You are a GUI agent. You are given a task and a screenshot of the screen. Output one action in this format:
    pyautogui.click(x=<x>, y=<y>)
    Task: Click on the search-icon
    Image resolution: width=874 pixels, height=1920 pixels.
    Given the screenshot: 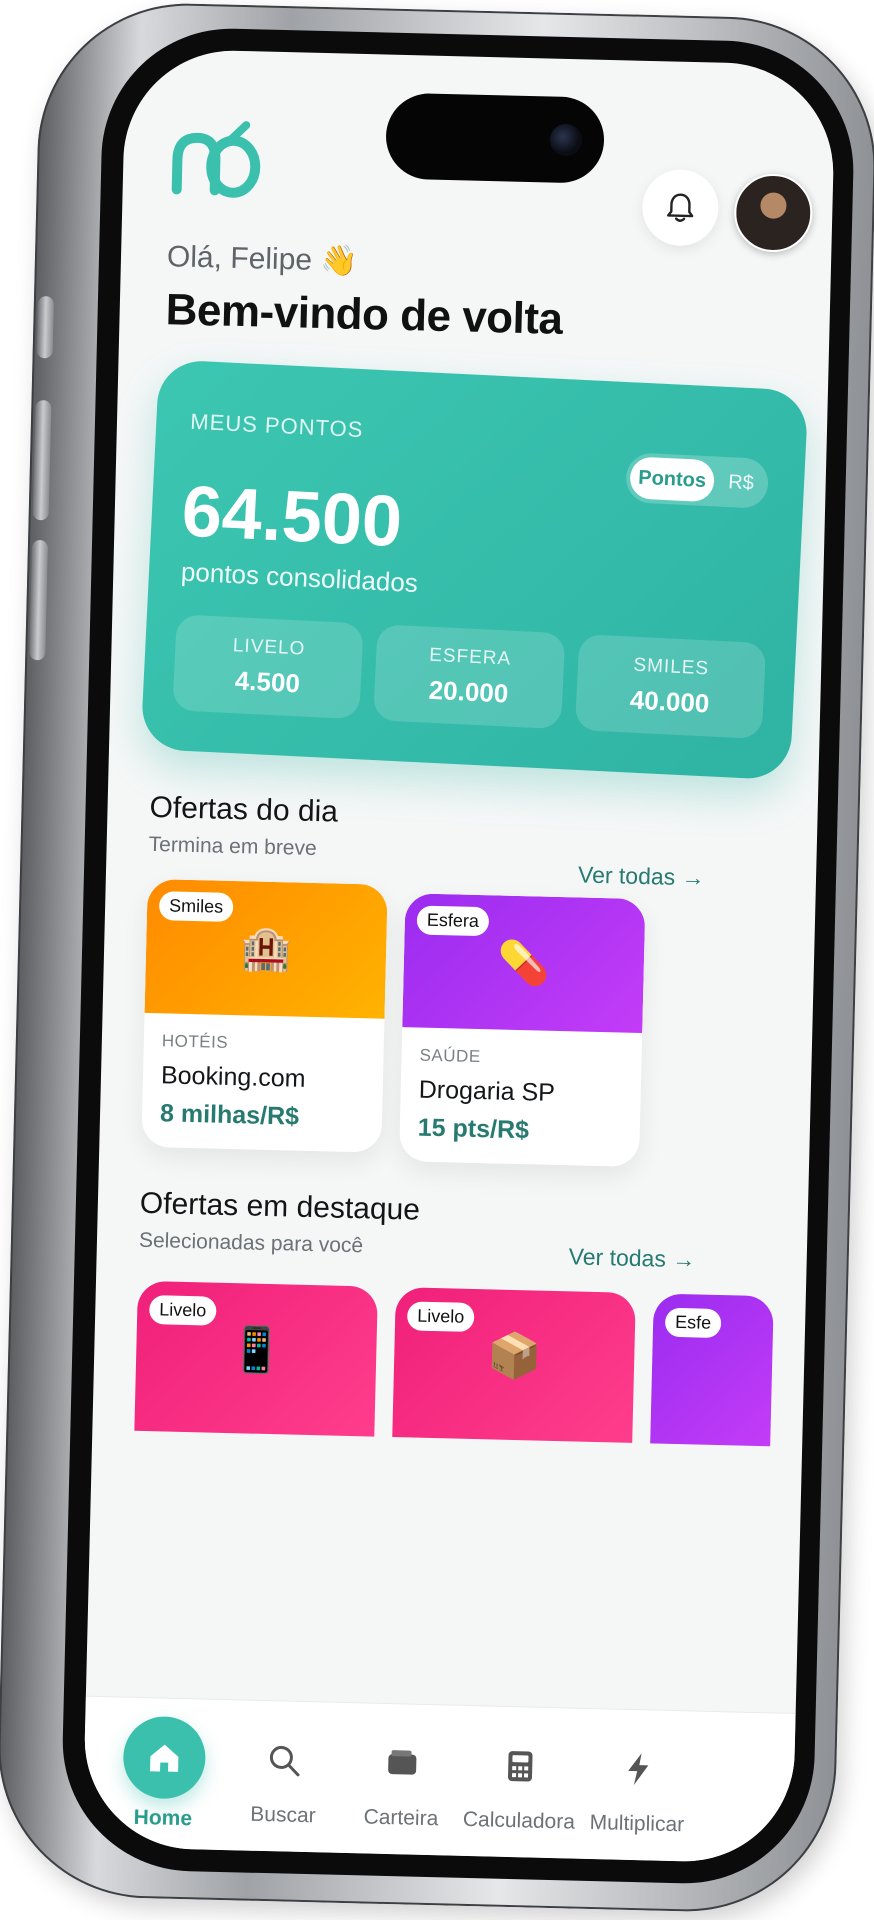 What is the action you would take?
    pyautogui.click(x=284, y=1761)
    